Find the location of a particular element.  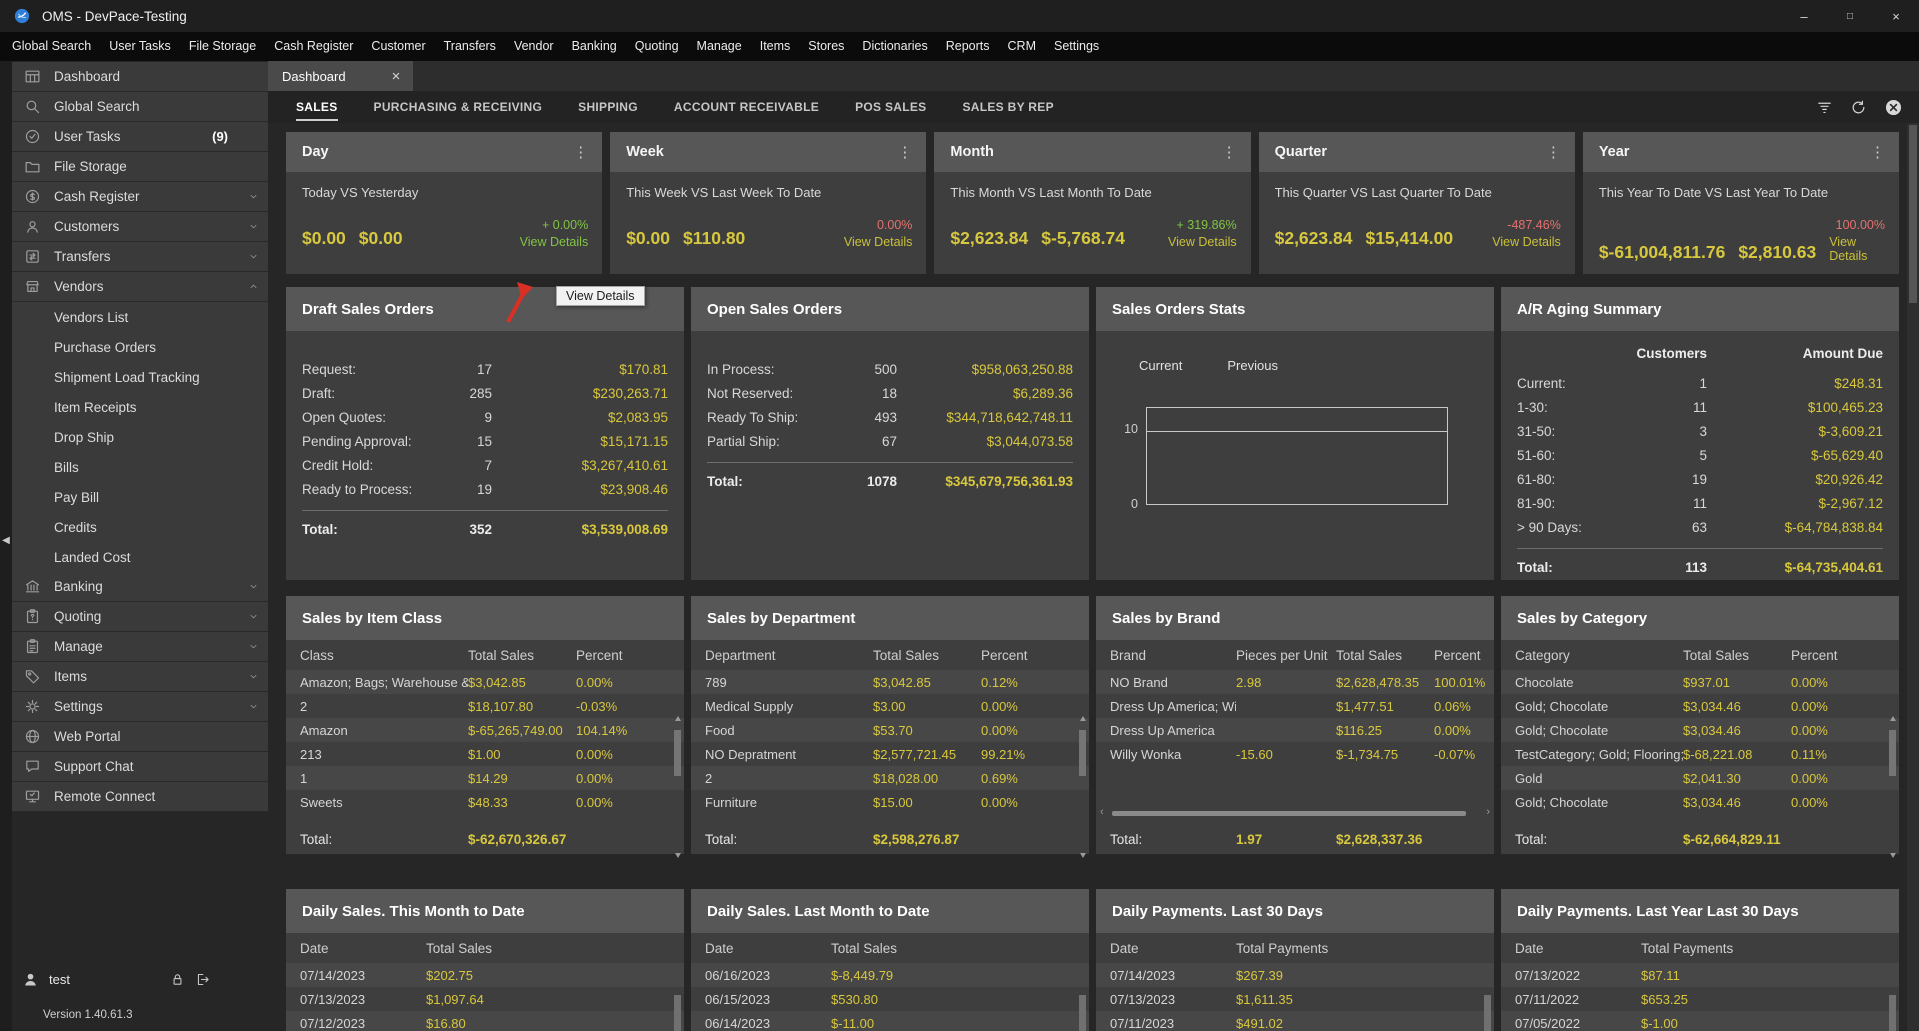

sidebar-collapse-icon: ◀ is located at coordinates (6, 540).